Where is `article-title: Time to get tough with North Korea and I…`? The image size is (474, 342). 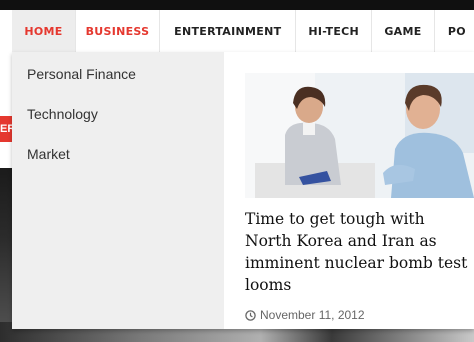
article-title: Time to get tough with North Korea and I… is located at coordinates (359, 252).